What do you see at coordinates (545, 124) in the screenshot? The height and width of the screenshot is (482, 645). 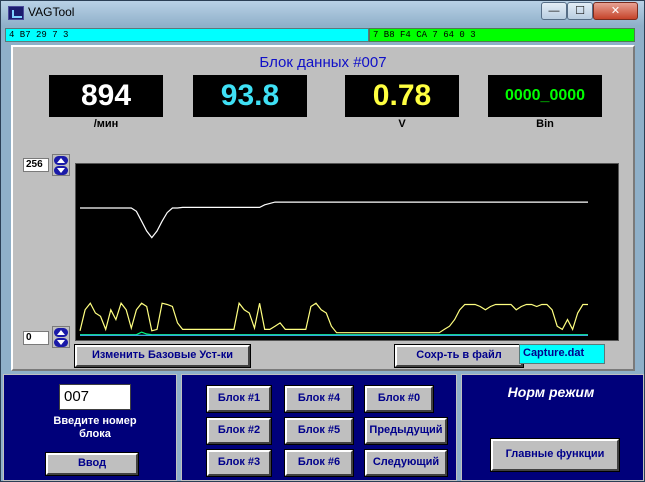 I see `readout-4-unit: Bin` at bounding box center [545, 124].